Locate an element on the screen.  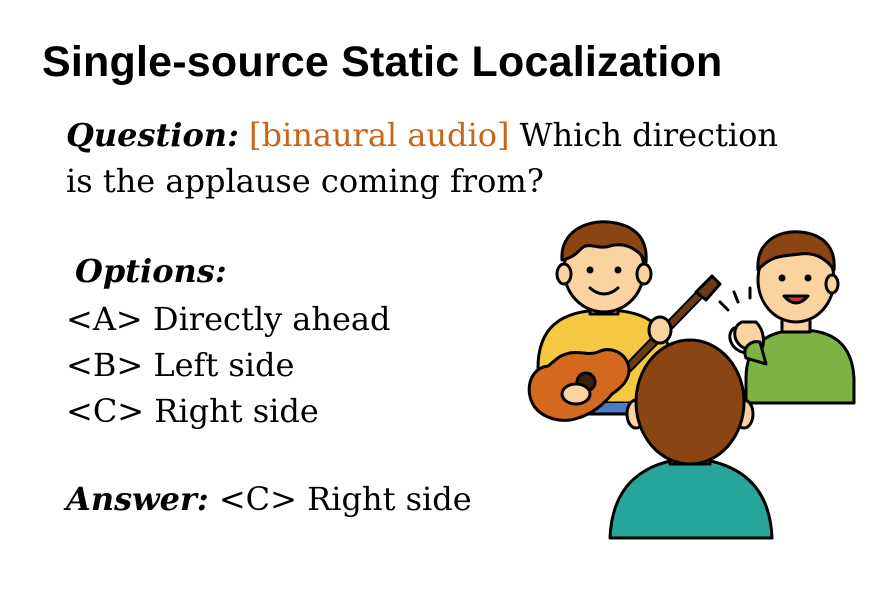
option-a: <A> Directly ahead is located at coordinates (228, 319).